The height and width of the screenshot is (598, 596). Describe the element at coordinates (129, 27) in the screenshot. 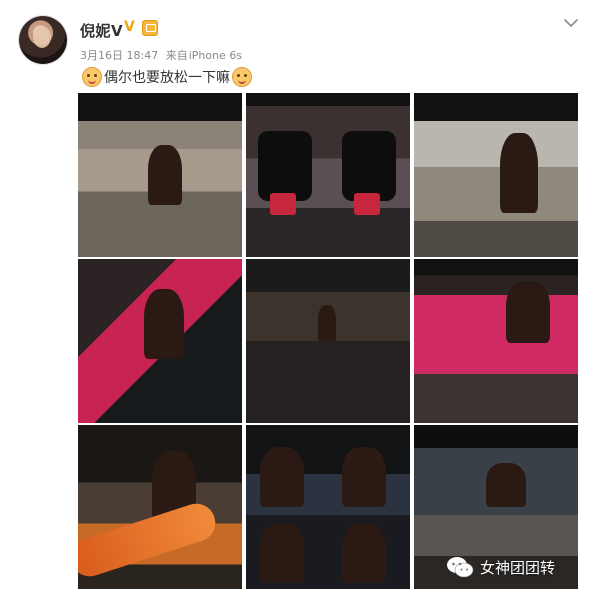

I see `verified-v-icon: V` at that location.